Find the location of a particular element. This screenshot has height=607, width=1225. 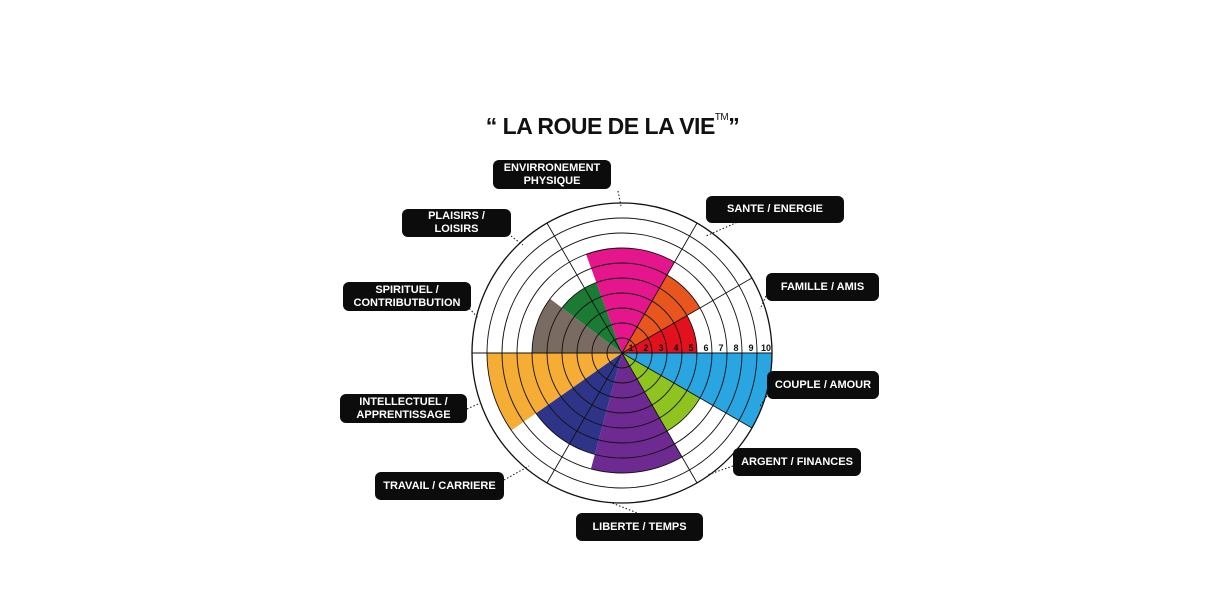

label-sante-energie: SANTE / ENERGIE is located at coordinates (775, 209).